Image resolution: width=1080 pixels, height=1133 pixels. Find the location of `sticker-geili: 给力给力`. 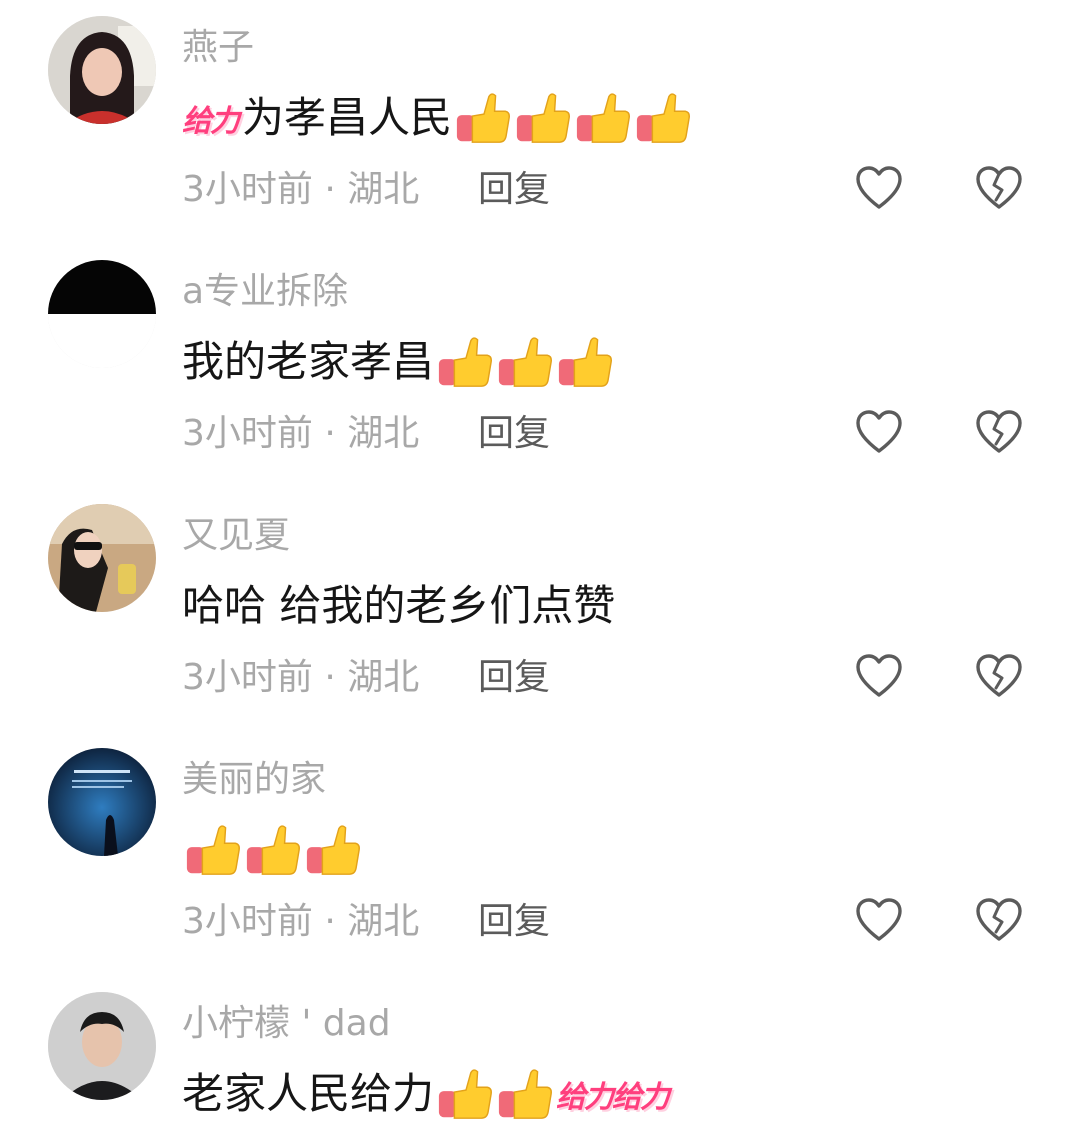

sticker-geili: 给力给力 is located at coordinates (613, 1097).